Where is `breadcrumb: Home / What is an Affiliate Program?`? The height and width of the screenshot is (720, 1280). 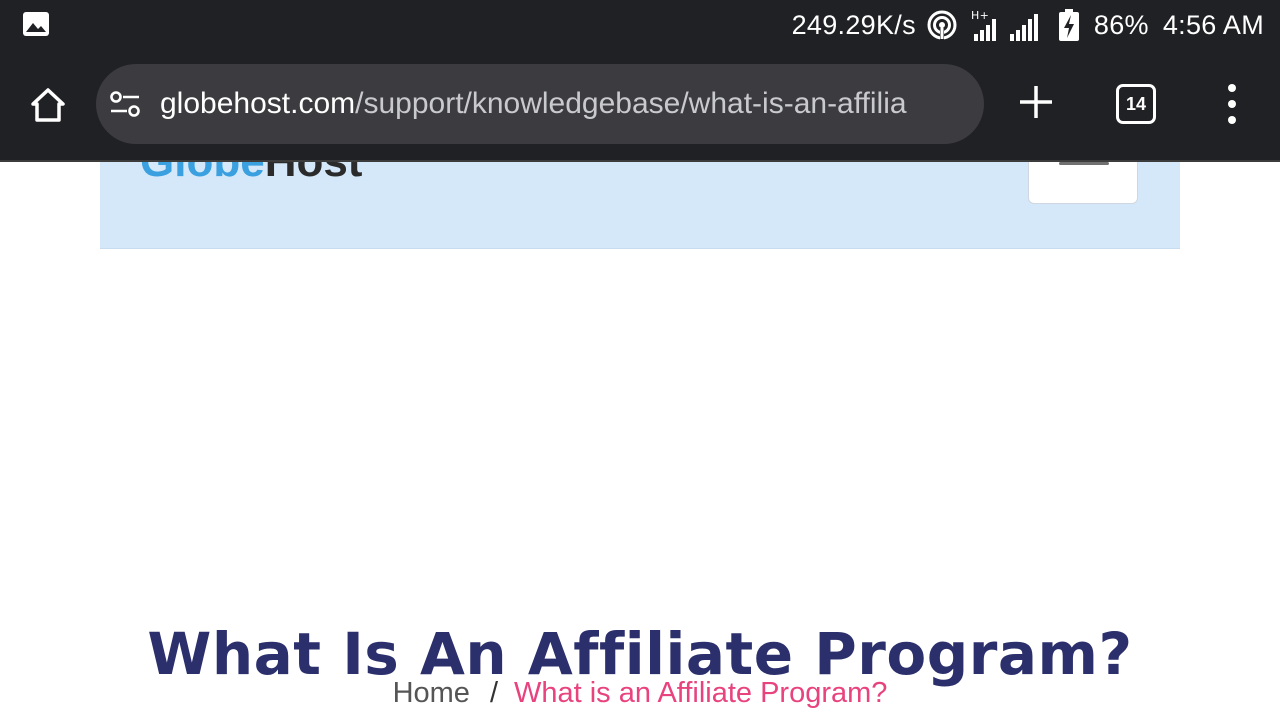
breadcrumb: Home / What is an Affiliate Program? is located at coordinates (640, 693).